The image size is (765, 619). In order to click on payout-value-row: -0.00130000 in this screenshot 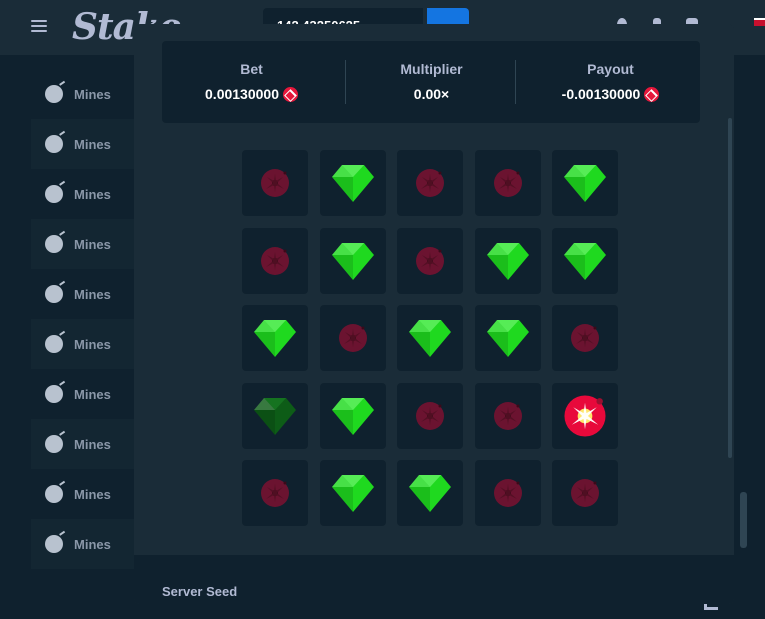, I will do `click(610, 94)`.